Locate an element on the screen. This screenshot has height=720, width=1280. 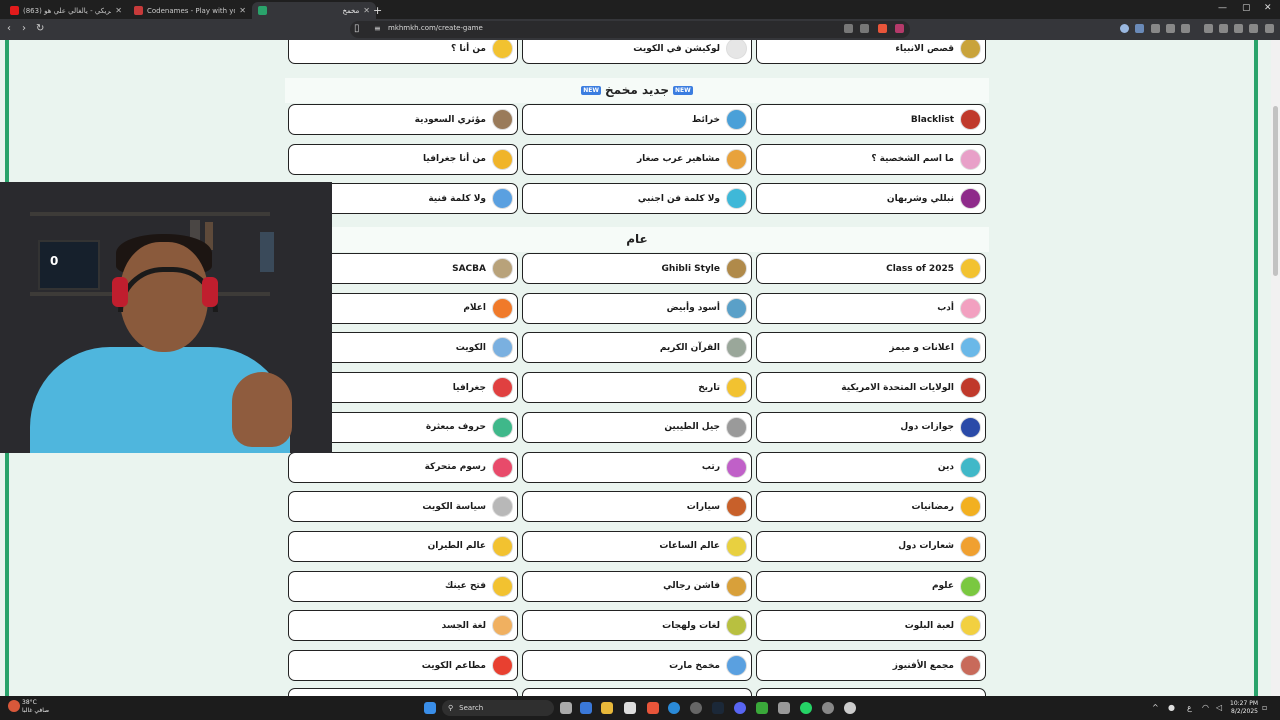
category-card: فتح عينك is located at coordinates (403, 586).